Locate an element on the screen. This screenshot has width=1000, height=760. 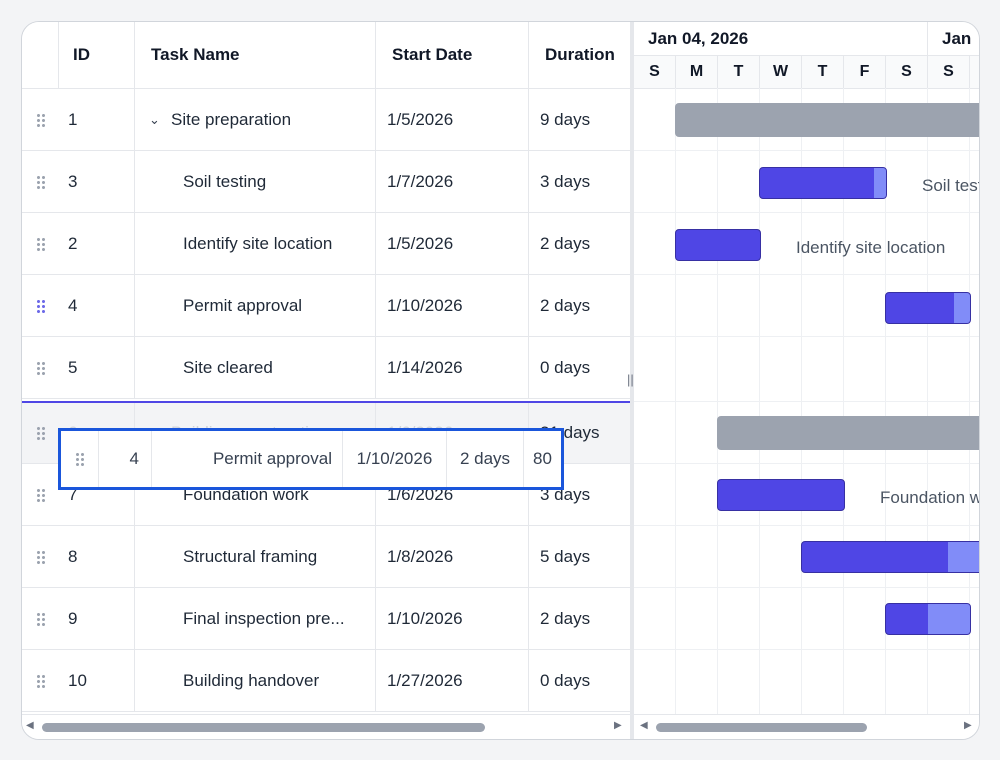
chart-scroll-thumb is located at coordinates (761, 727).